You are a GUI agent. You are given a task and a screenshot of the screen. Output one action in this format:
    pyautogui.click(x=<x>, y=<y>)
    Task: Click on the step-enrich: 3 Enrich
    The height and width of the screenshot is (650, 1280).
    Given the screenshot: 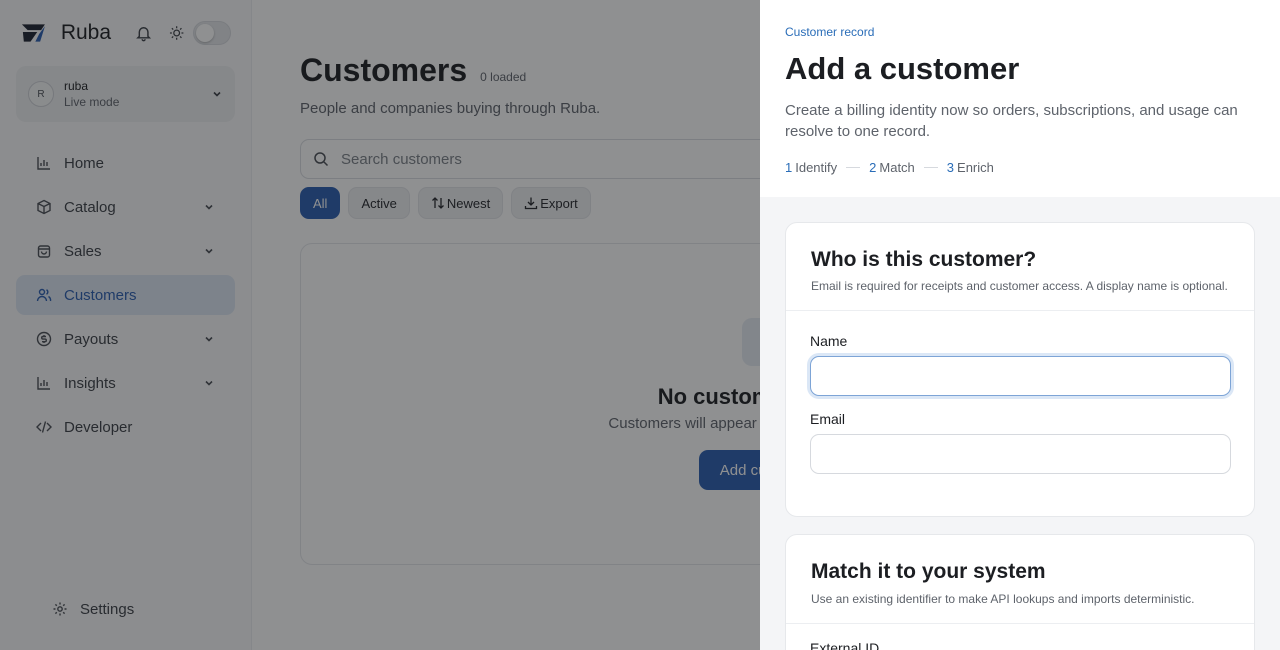 What is the action you would take?
    pyautogui.click(x=970, y=167)
    